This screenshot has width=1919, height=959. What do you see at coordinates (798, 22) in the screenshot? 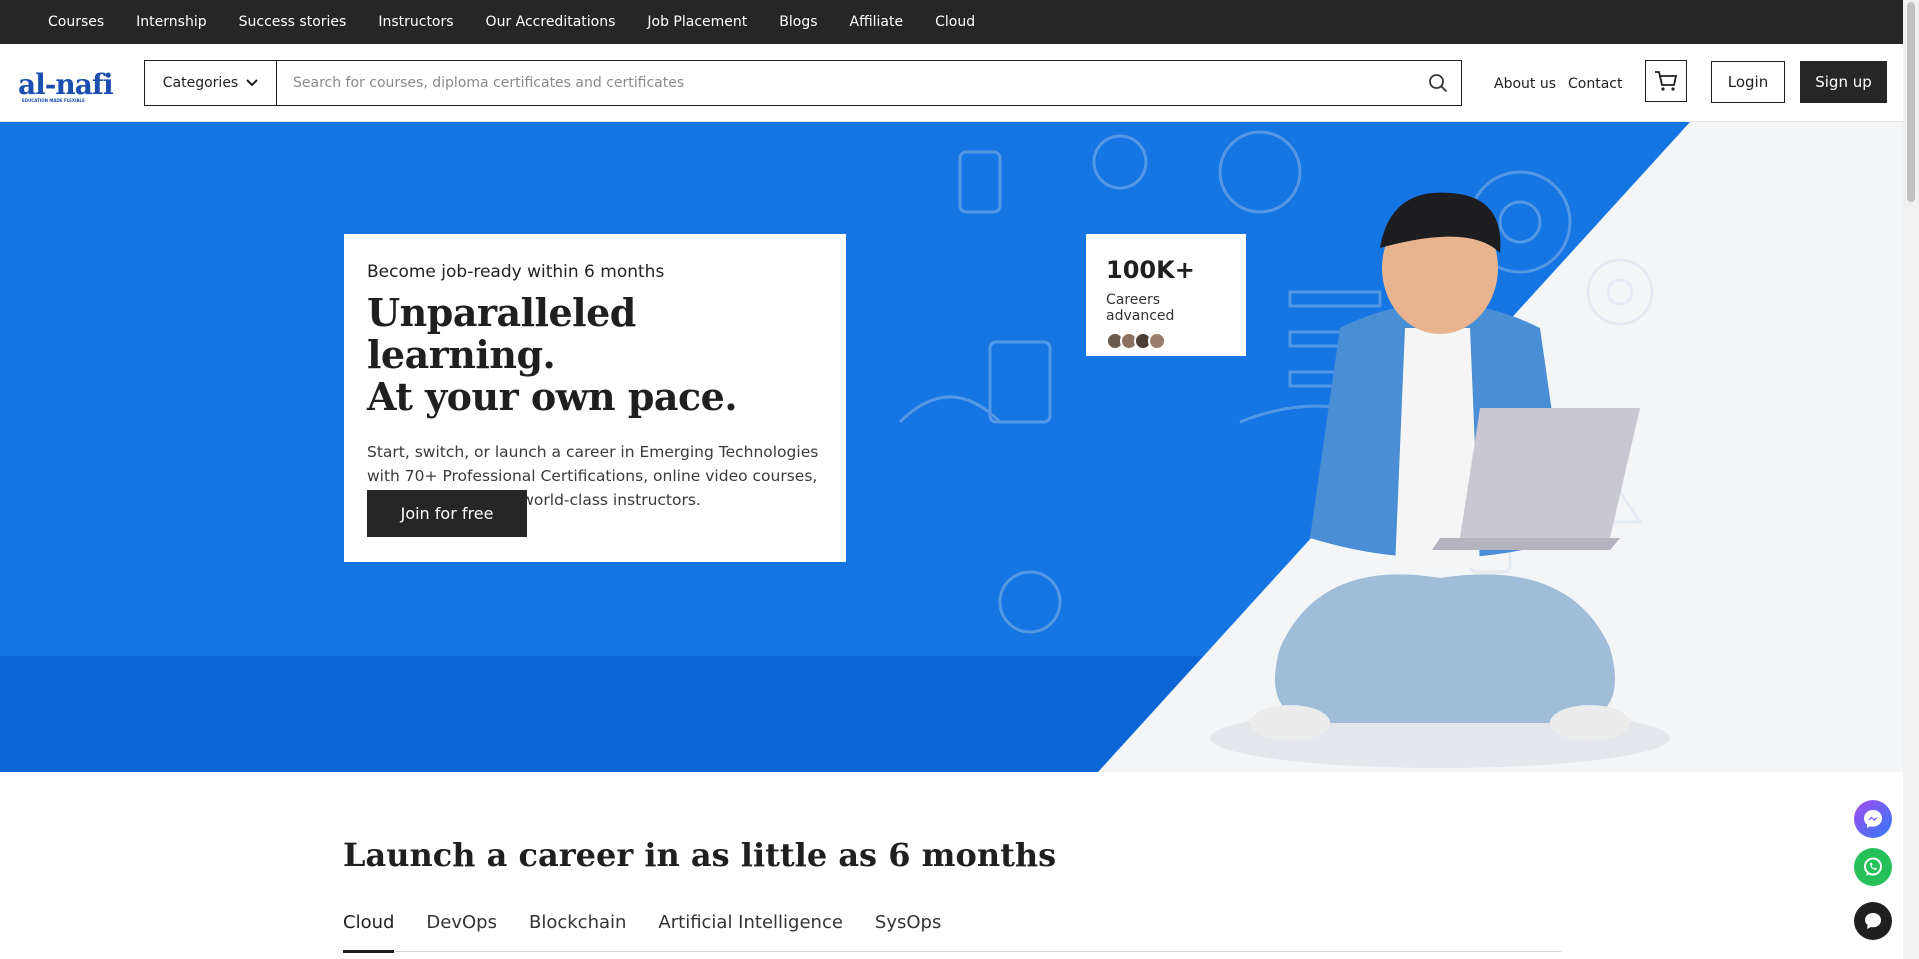
I see `topnav-blogs: Blogs` at bounding box center [798, 22].